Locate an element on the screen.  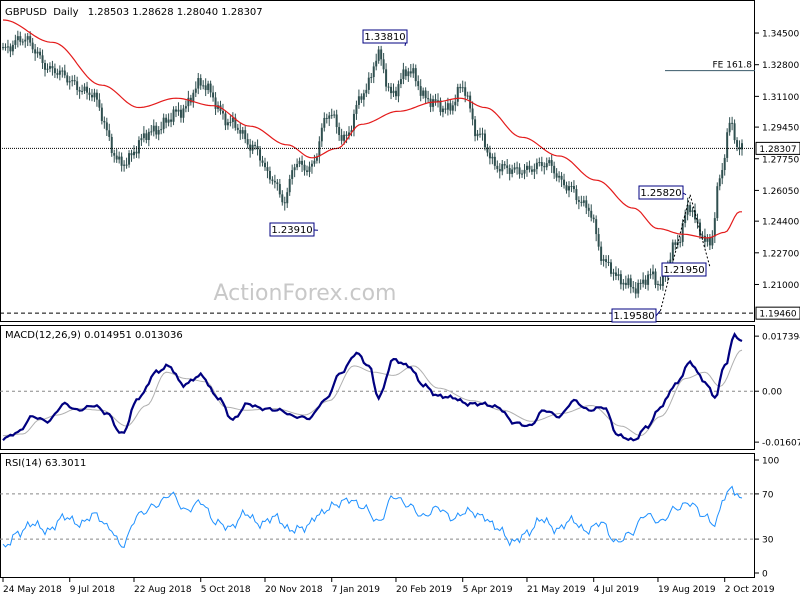
symbol-label: GBPUSD is located at coordinates (26, 12).